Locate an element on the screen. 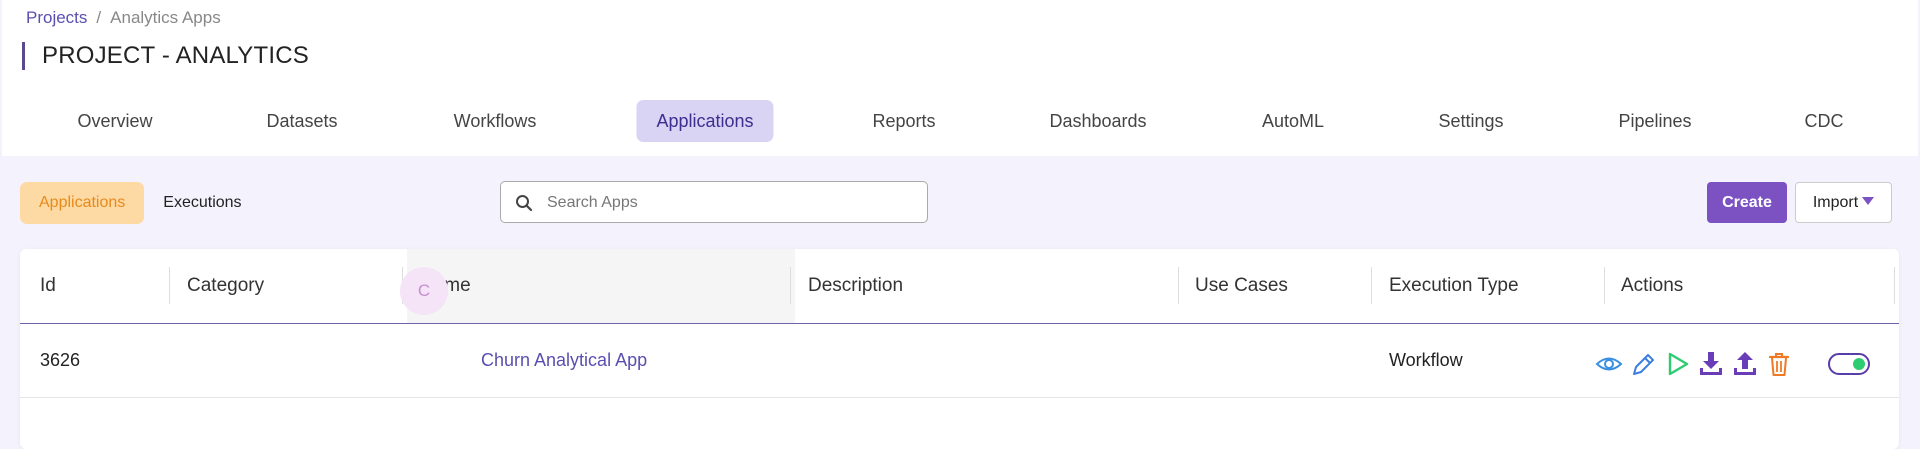 This screenshot has height=449, width=1920. cell-execution-type: Workflow is located at coordinates (1426, 360).